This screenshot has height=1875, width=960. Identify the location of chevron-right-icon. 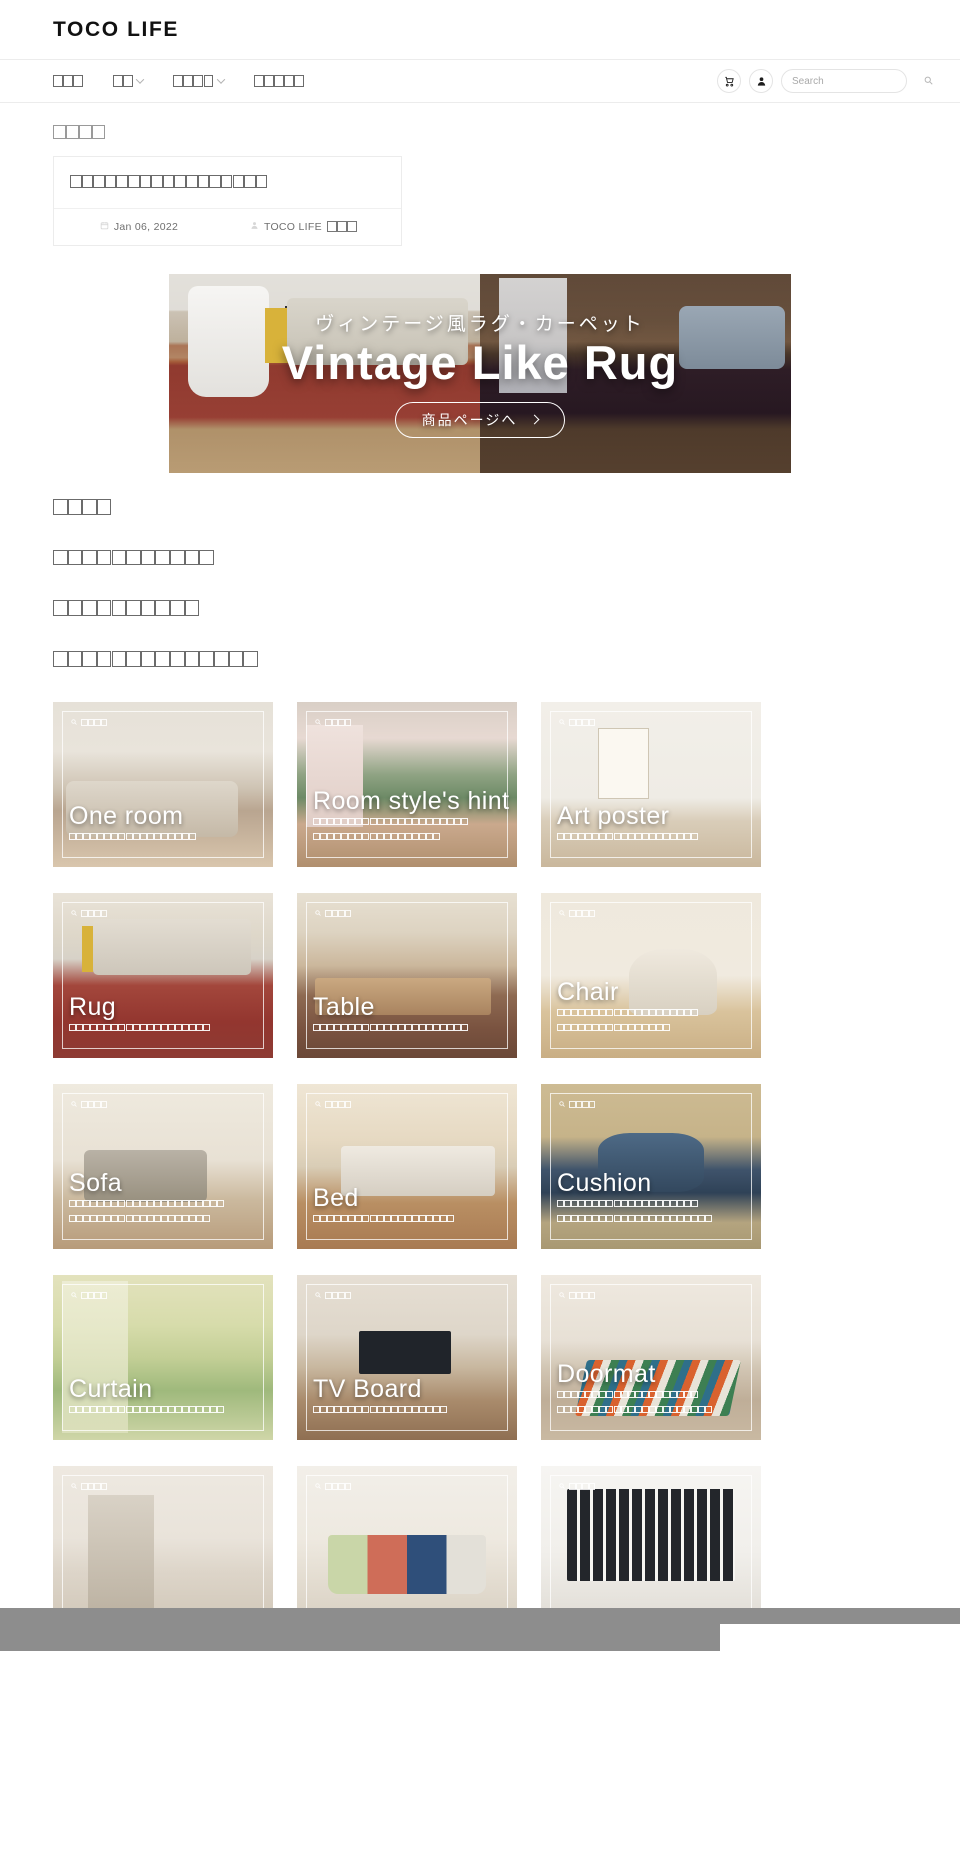
(534, 419).